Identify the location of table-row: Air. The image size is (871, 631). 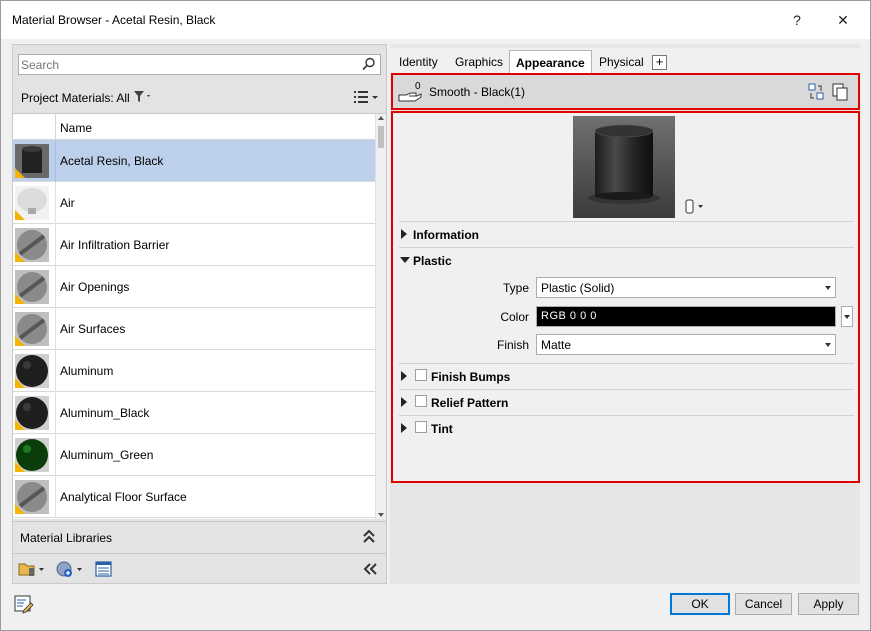
(194, 203).